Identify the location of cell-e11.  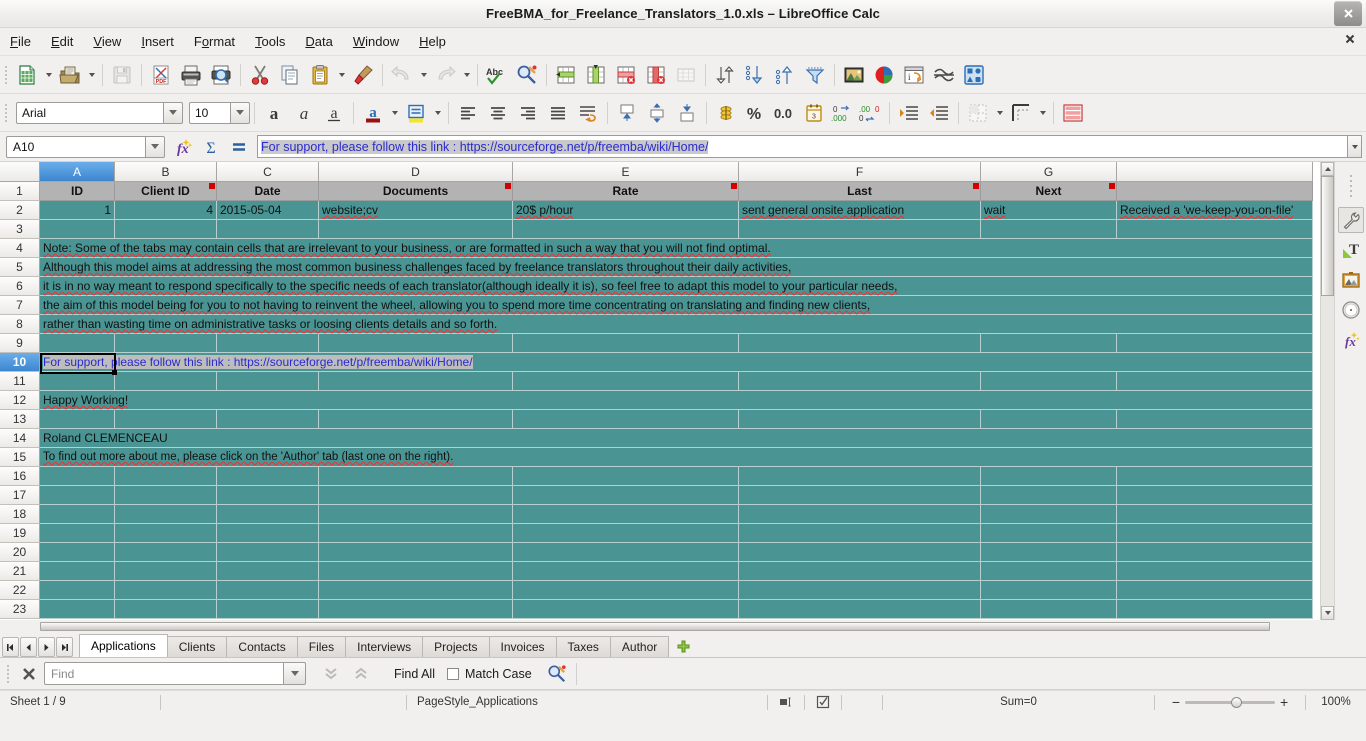
(626, 381).